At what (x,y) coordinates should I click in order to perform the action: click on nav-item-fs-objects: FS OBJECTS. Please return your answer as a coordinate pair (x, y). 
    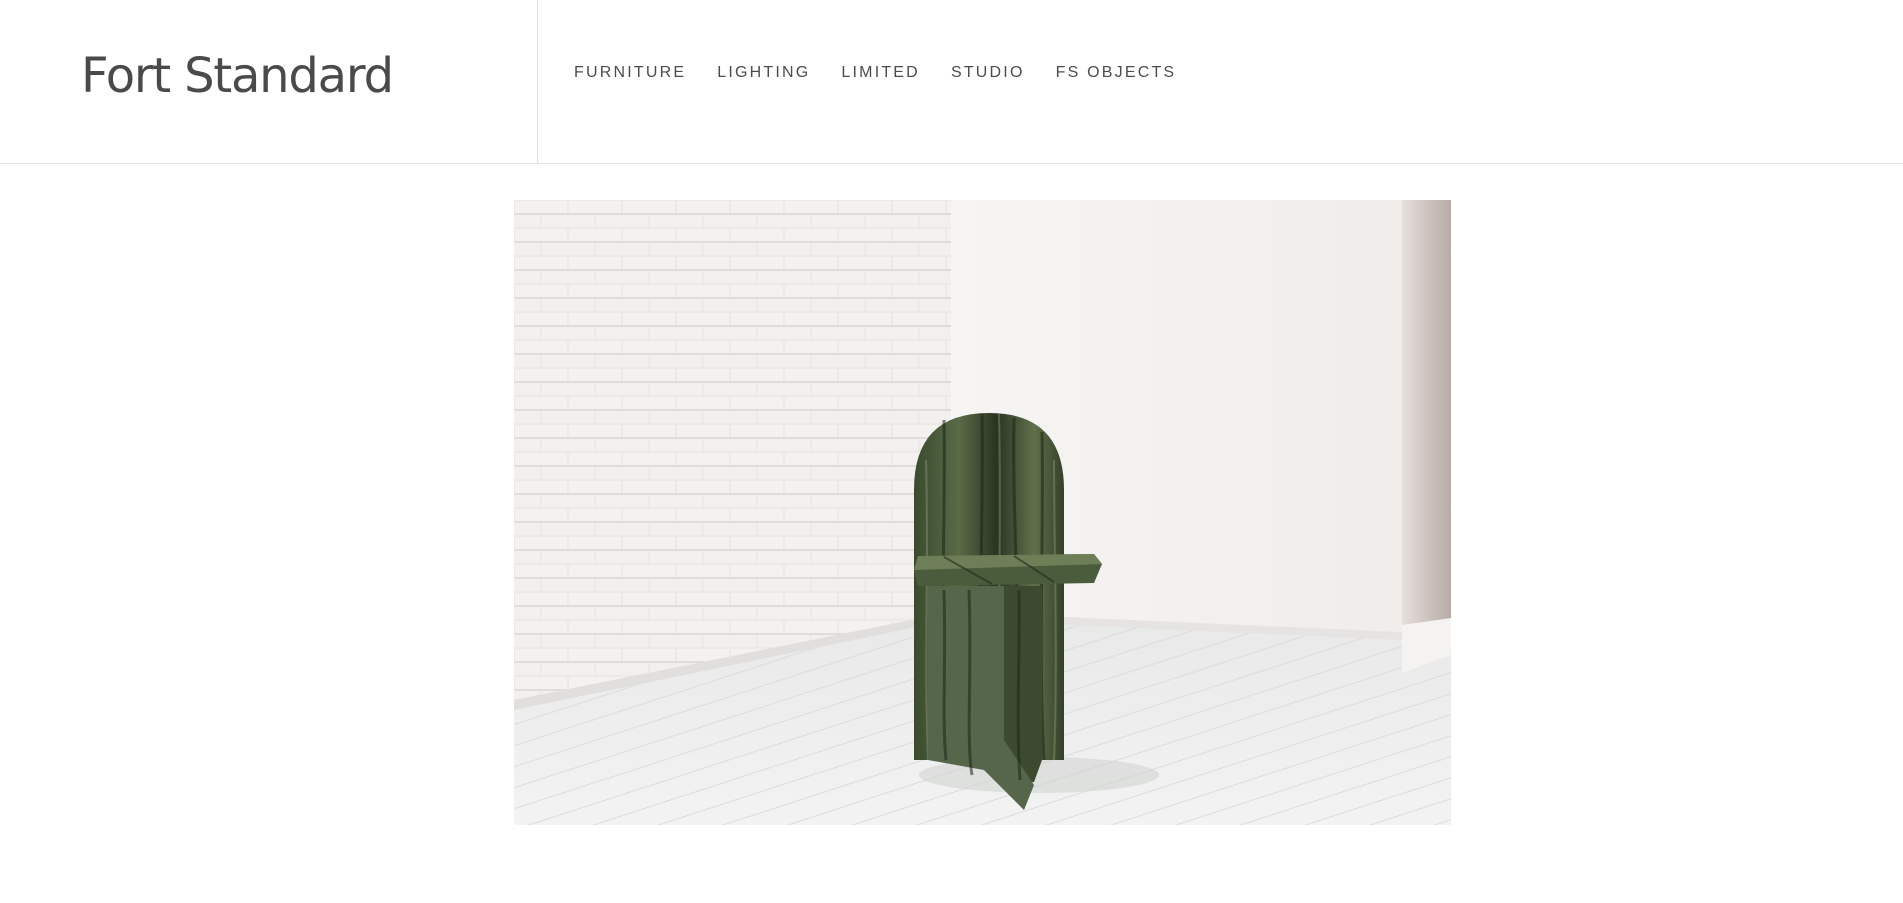
    Looking at the image, I should click on (1116, 73).